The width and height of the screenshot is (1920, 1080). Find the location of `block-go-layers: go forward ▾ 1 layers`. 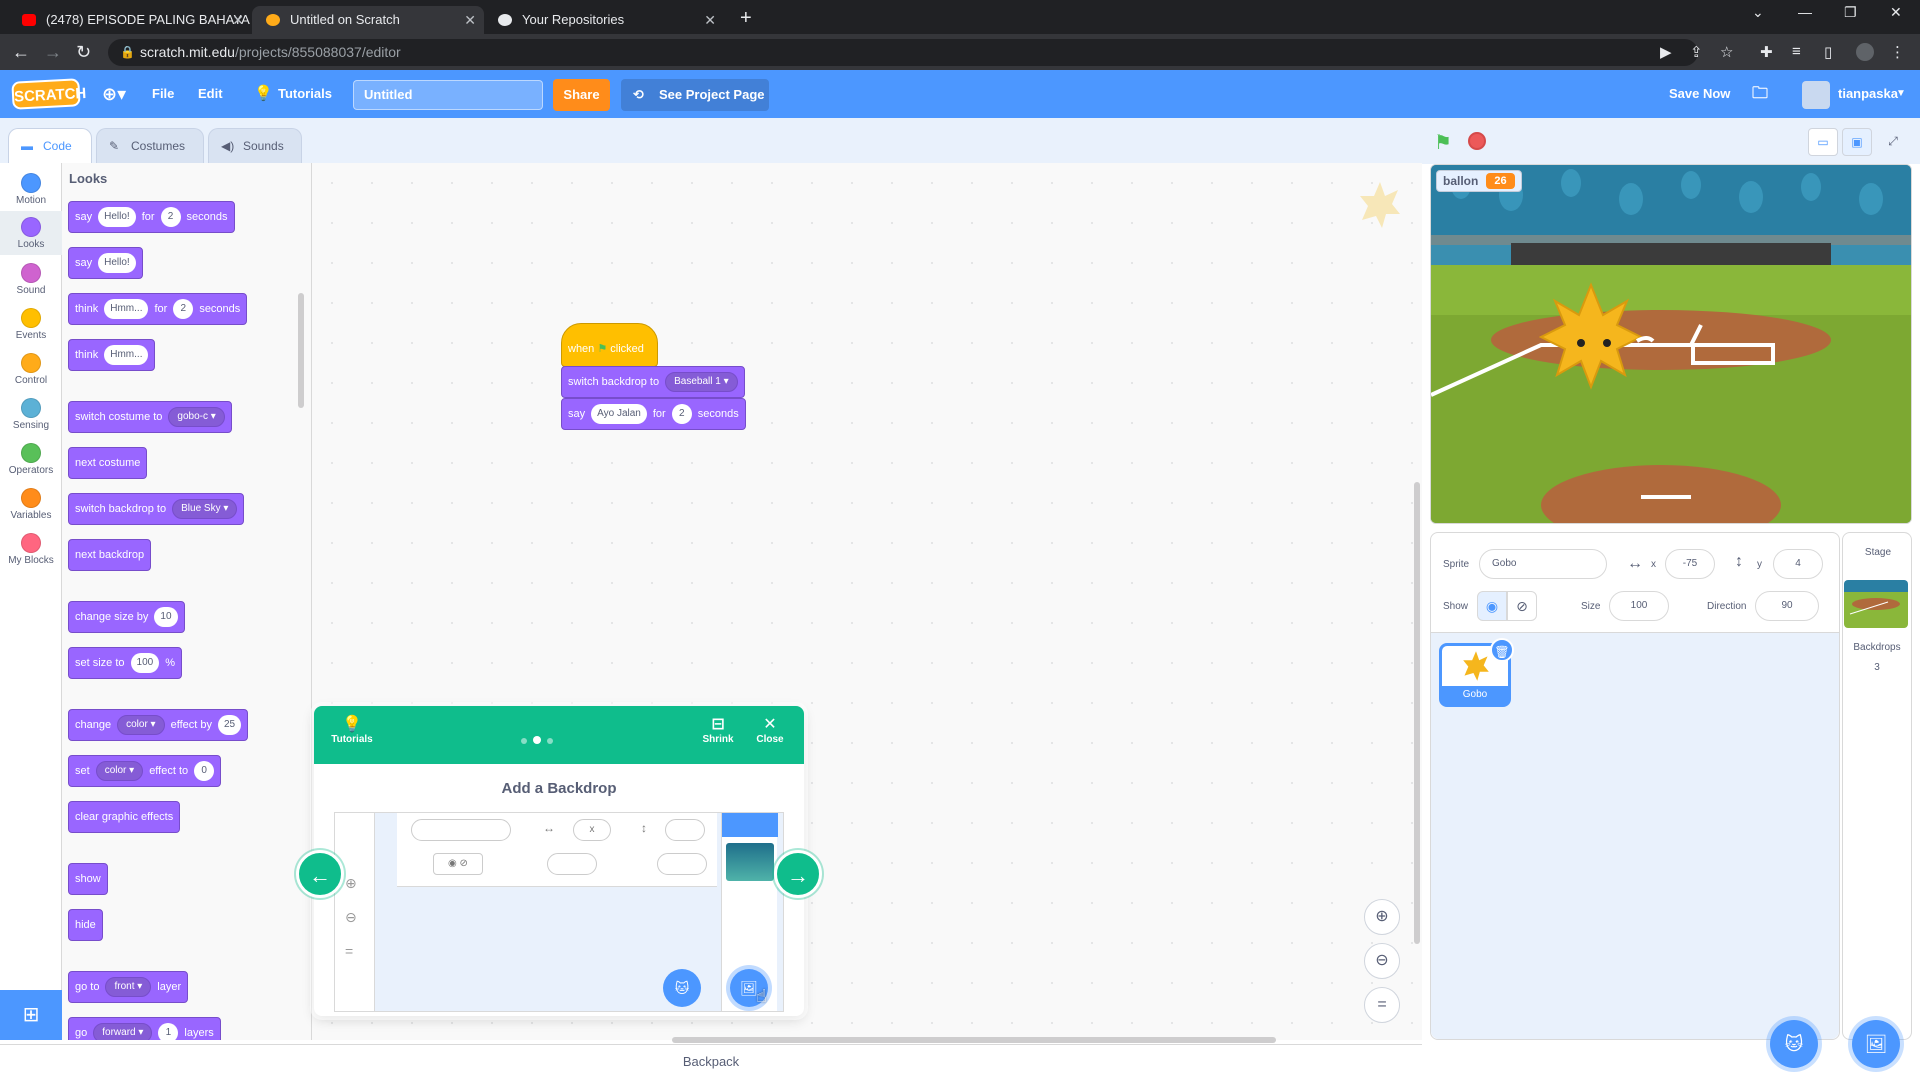

block-go-layers: go forward ▾ 1 layers is located at coordinates (144, 1028).